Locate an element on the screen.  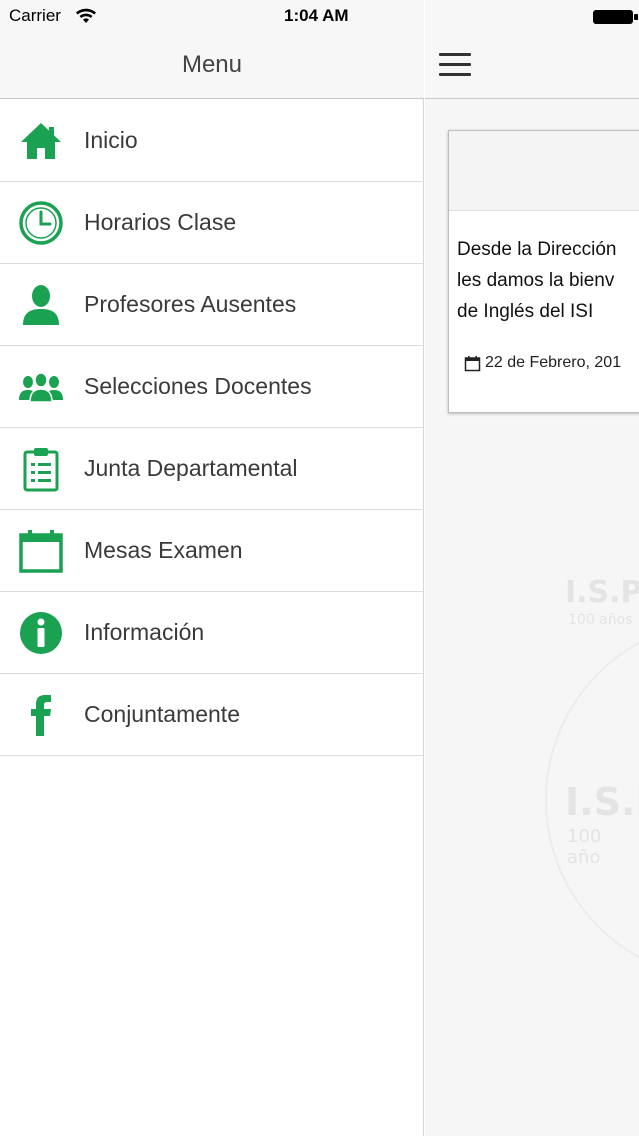
menu-item-selecciones-docentes: Selecciones Docentes is located at coordinates (212, 387).